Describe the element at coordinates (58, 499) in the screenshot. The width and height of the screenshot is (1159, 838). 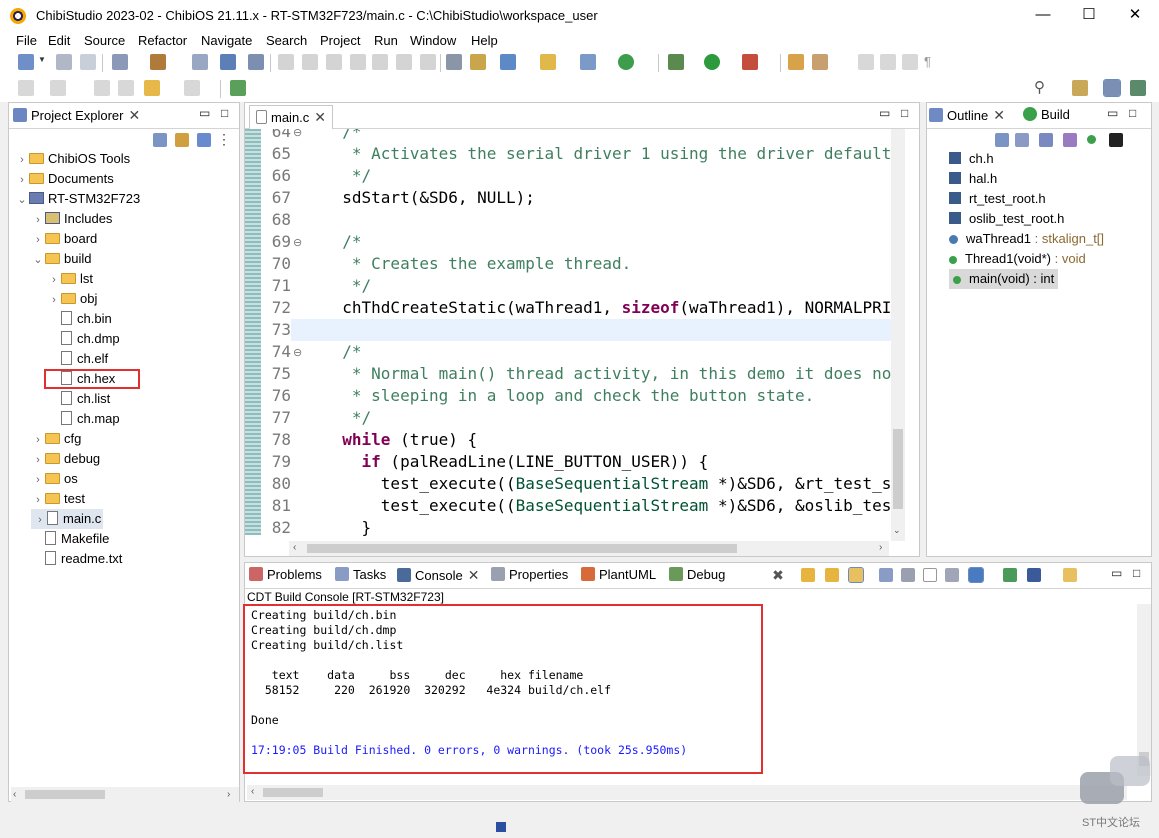
I see `tree-item: › test` at that location.